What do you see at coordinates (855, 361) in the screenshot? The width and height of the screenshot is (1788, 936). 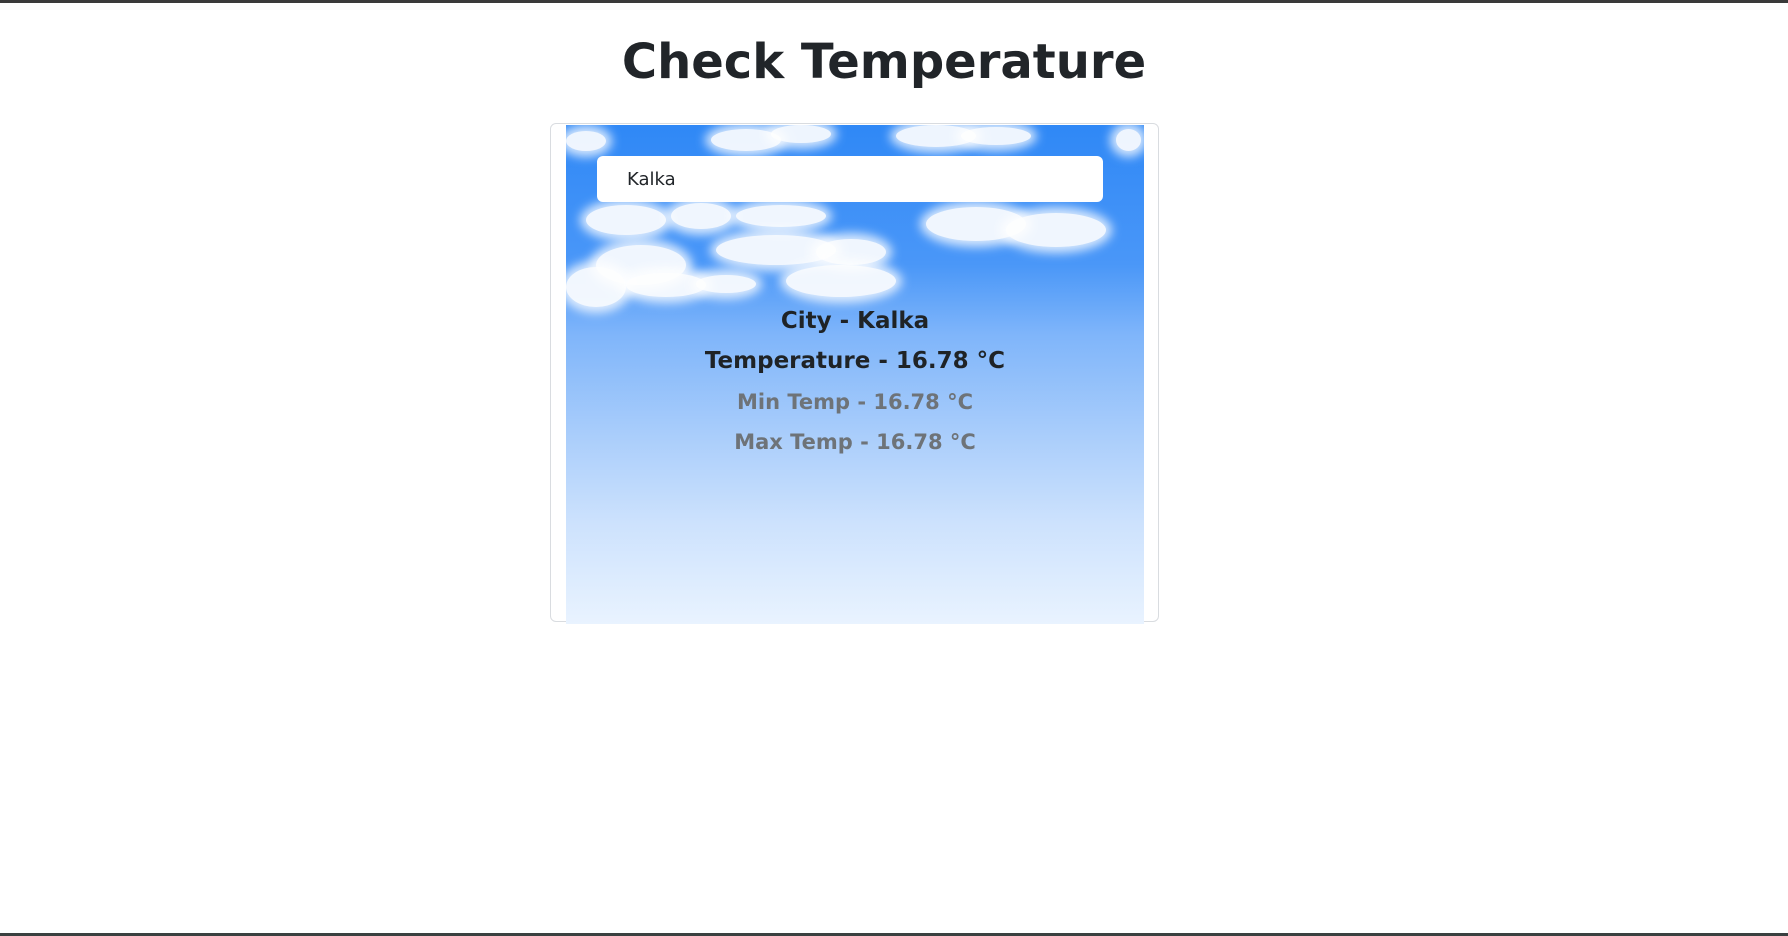 I see `temperature-label: Temperature - 16.78 °C` at bounding box center [855, 361].